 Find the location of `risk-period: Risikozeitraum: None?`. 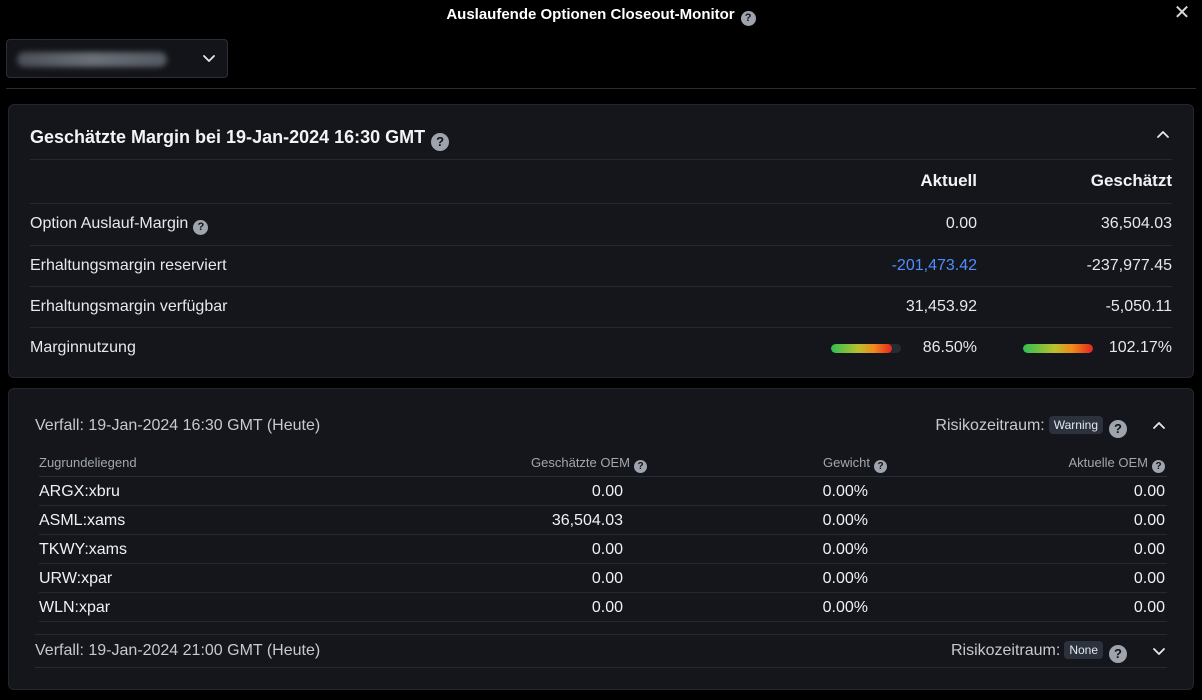

risk-period: Risikozeitraum: None? is located at coordinates (1039, 652).